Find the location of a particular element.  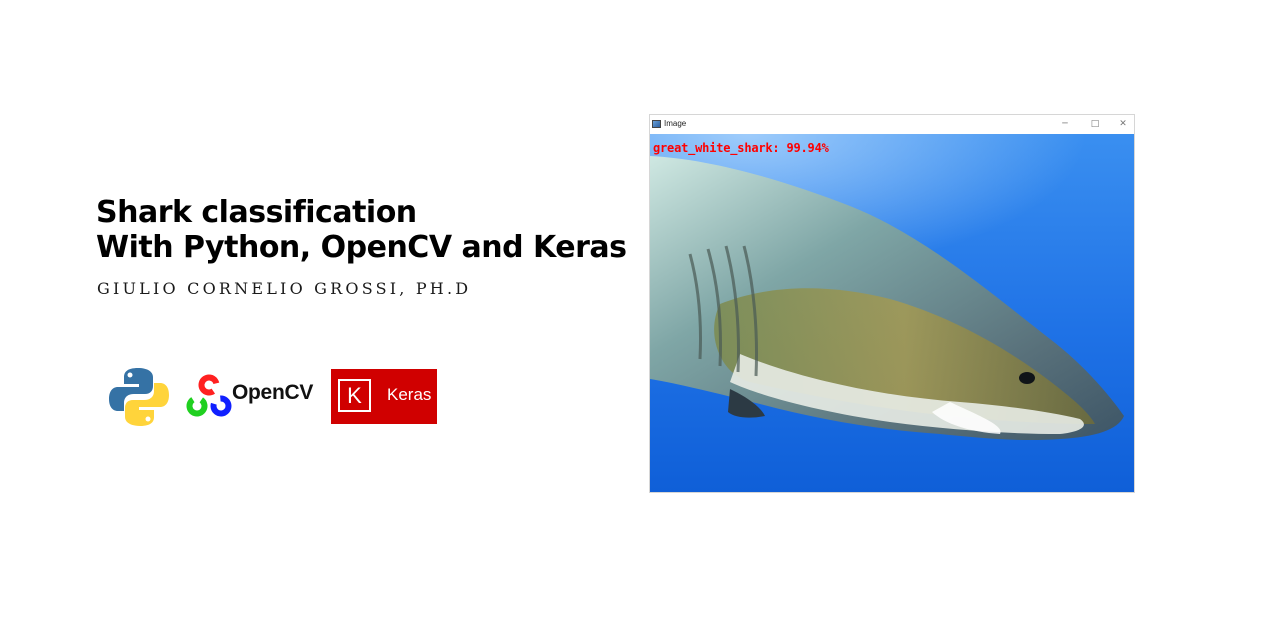

author-name: GIULIO CORNELIO GROSSI, PH.D is located at coordinates (284, 288).